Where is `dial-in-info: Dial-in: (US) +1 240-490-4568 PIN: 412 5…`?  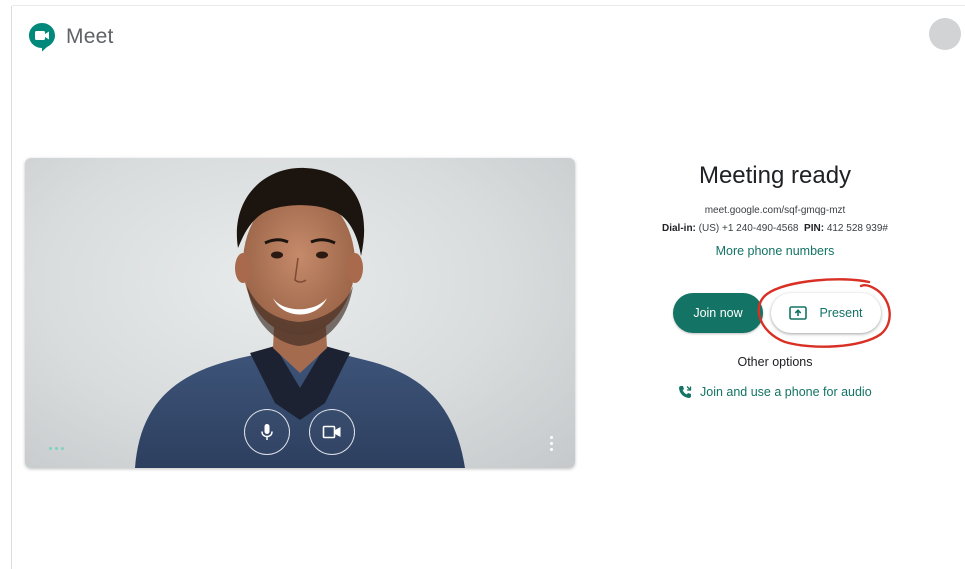 dial-in-info: Dial-in: (US) +1 240-490-4568 PIN: 412 5… is located at coordinates (775, 228).